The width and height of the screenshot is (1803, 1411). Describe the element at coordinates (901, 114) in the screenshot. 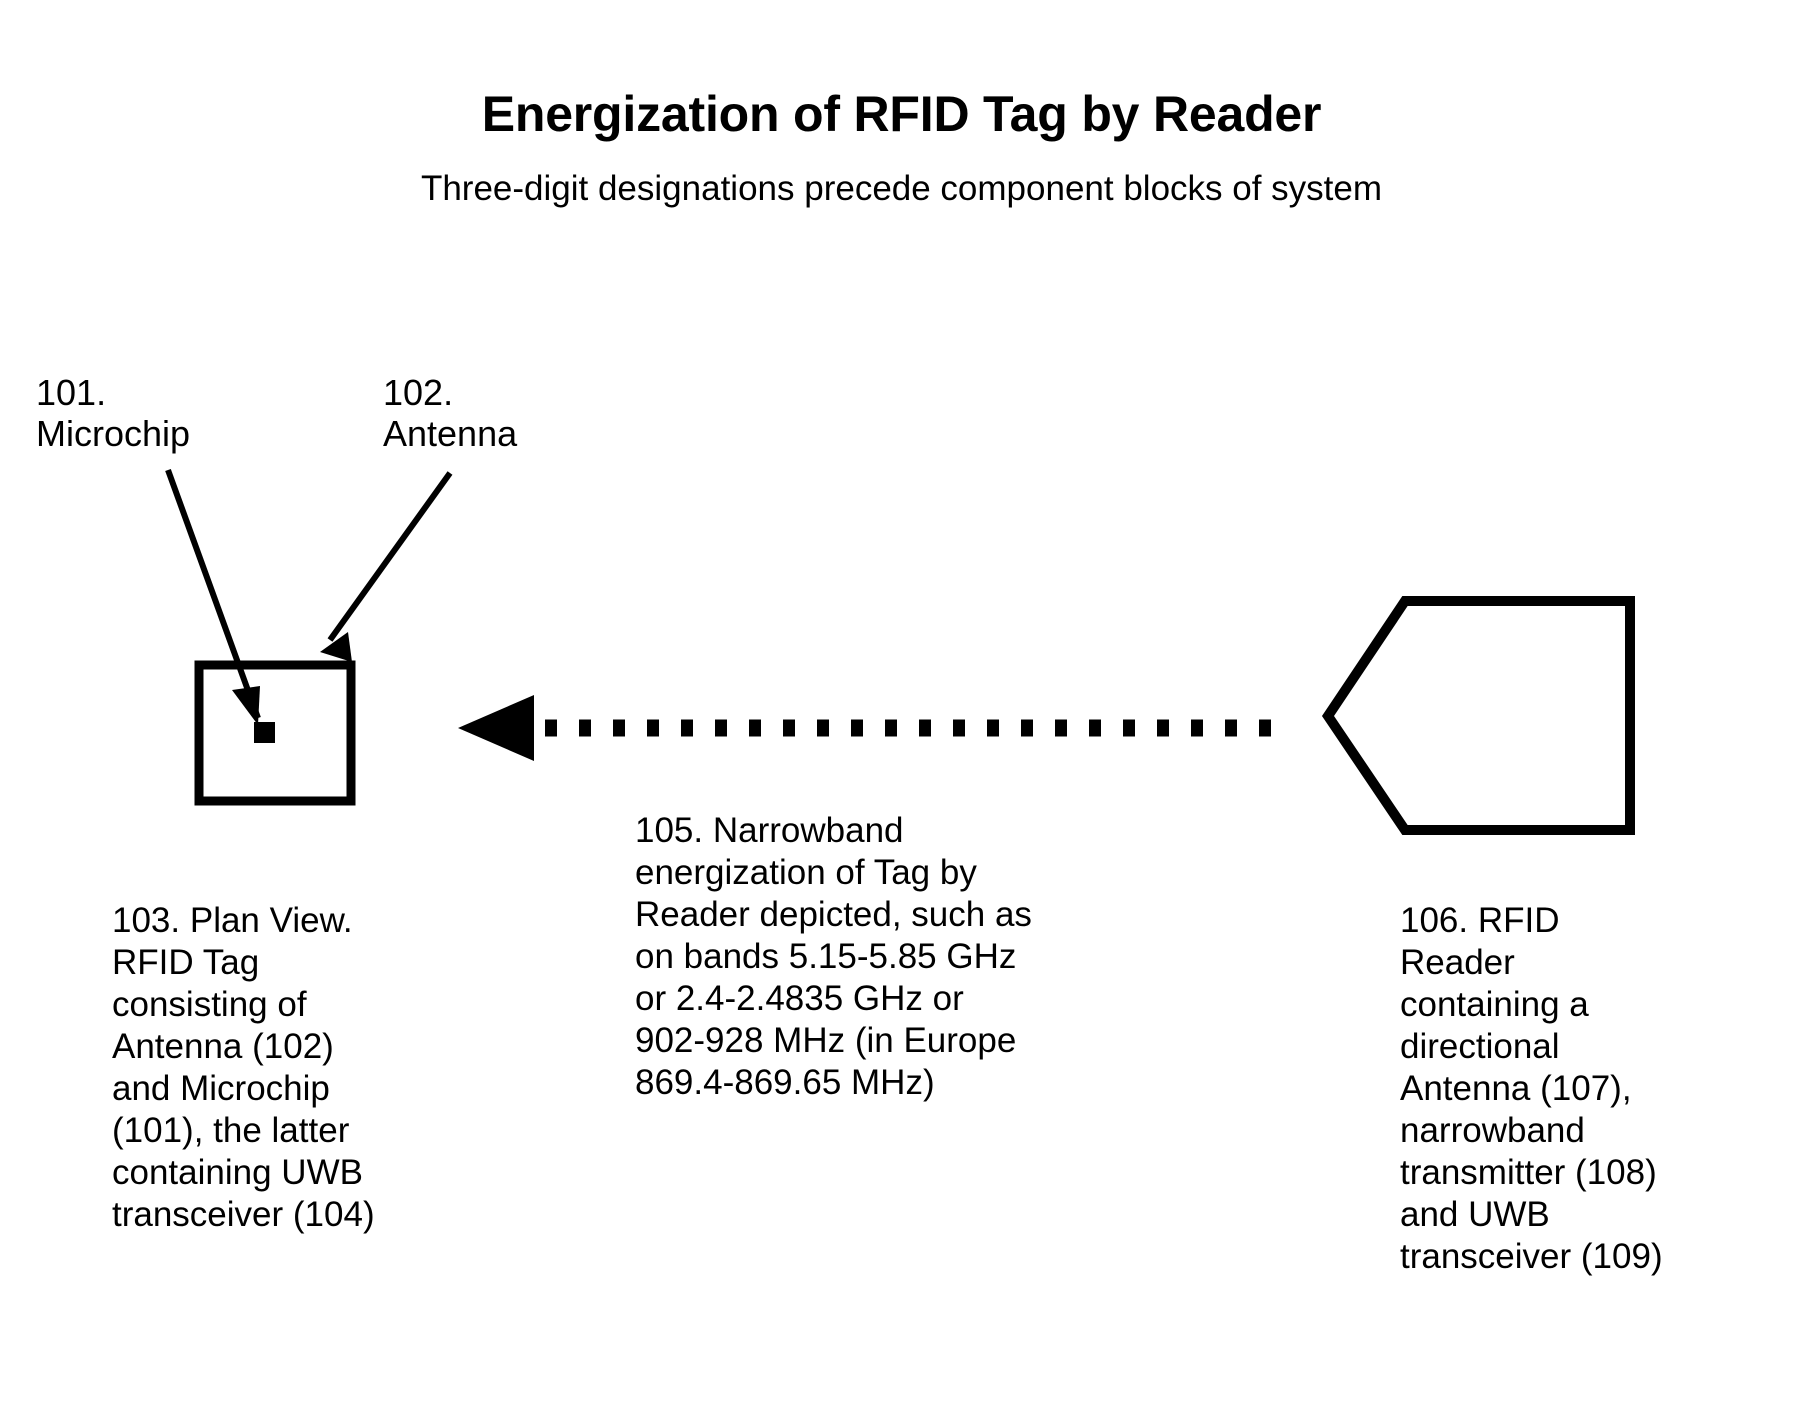

I see `page-title: Energization of RFID Tag by Reader` at that location.